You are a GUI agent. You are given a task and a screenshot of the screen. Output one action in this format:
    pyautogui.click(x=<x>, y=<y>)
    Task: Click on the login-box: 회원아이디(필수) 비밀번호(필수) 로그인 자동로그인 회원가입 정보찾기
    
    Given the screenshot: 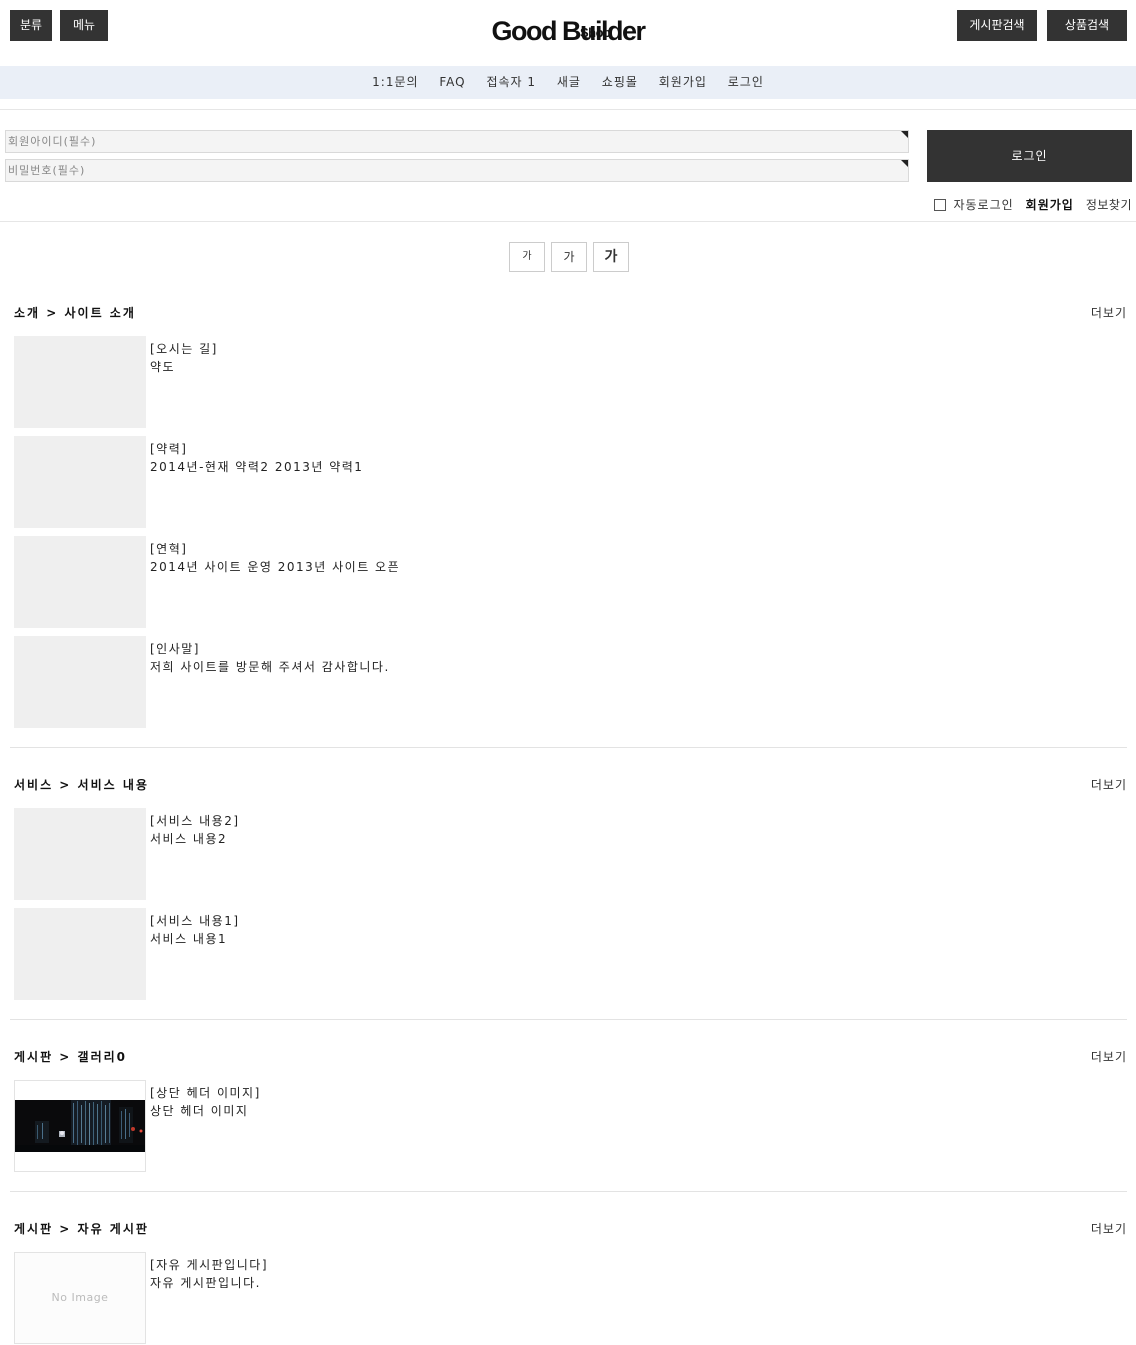 What is the action you would take?
    pyautogui.click(x=568, y=166)
    